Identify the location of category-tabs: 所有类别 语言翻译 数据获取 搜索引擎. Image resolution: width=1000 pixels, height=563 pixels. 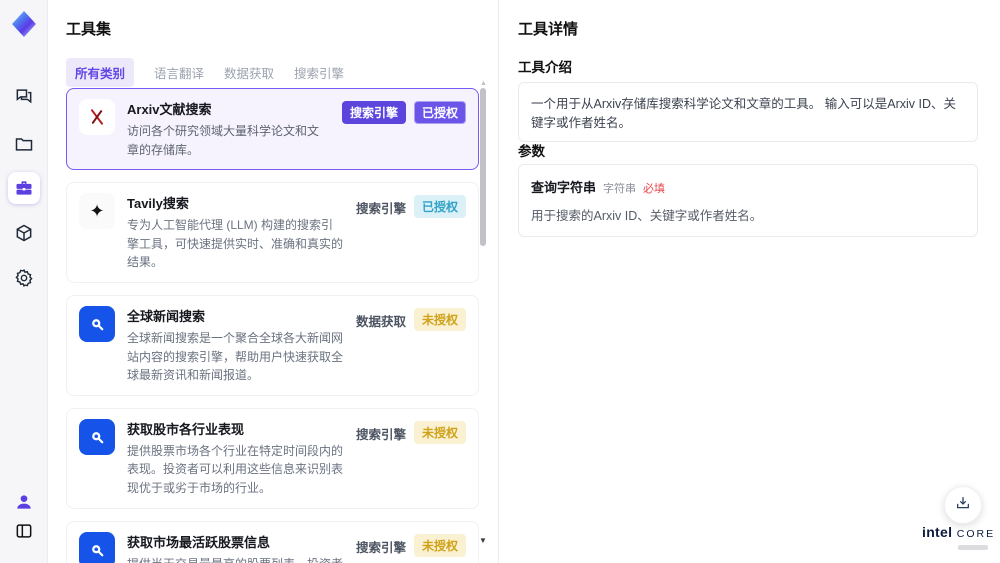
(205, 72).